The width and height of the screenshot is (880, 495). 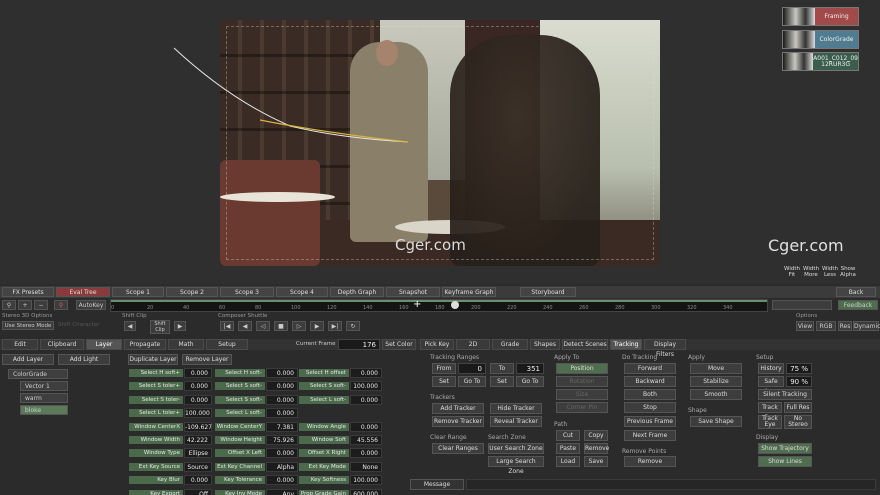 What do you see at coordinates (62, 344) in the screenshot?
I see `tab-clipboard: Clipboard` at bounding box center [62, 344].